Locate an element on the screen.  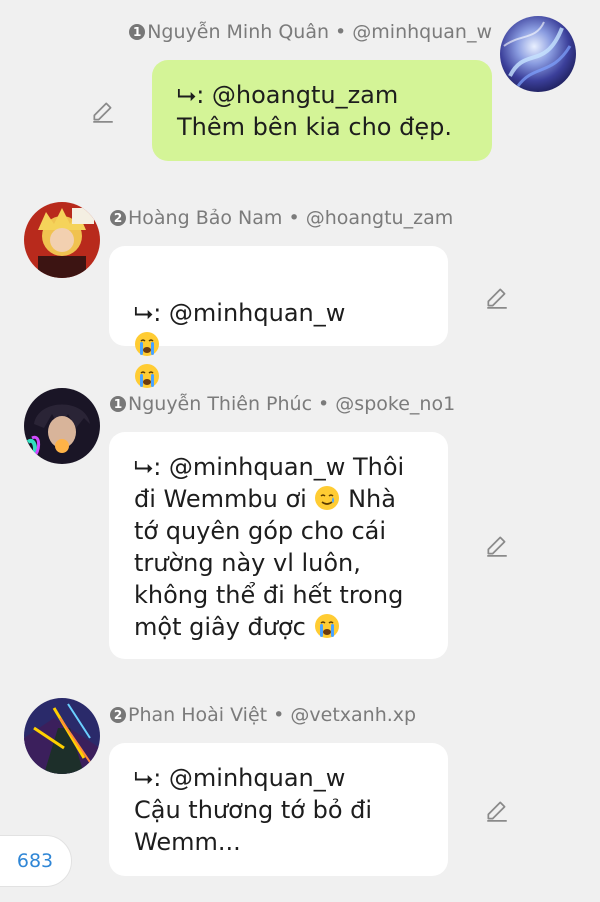
message-header: 2 Phan Hoài Việt • @vetxanh.xp is located at coordinates (263, 715).